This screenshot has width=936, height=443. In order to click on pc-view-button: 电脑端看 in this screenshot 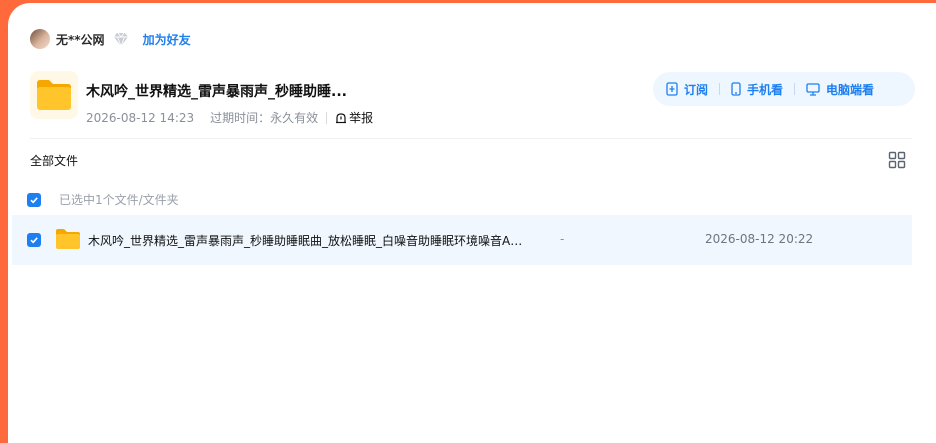, I will do `click(840, 89)`.